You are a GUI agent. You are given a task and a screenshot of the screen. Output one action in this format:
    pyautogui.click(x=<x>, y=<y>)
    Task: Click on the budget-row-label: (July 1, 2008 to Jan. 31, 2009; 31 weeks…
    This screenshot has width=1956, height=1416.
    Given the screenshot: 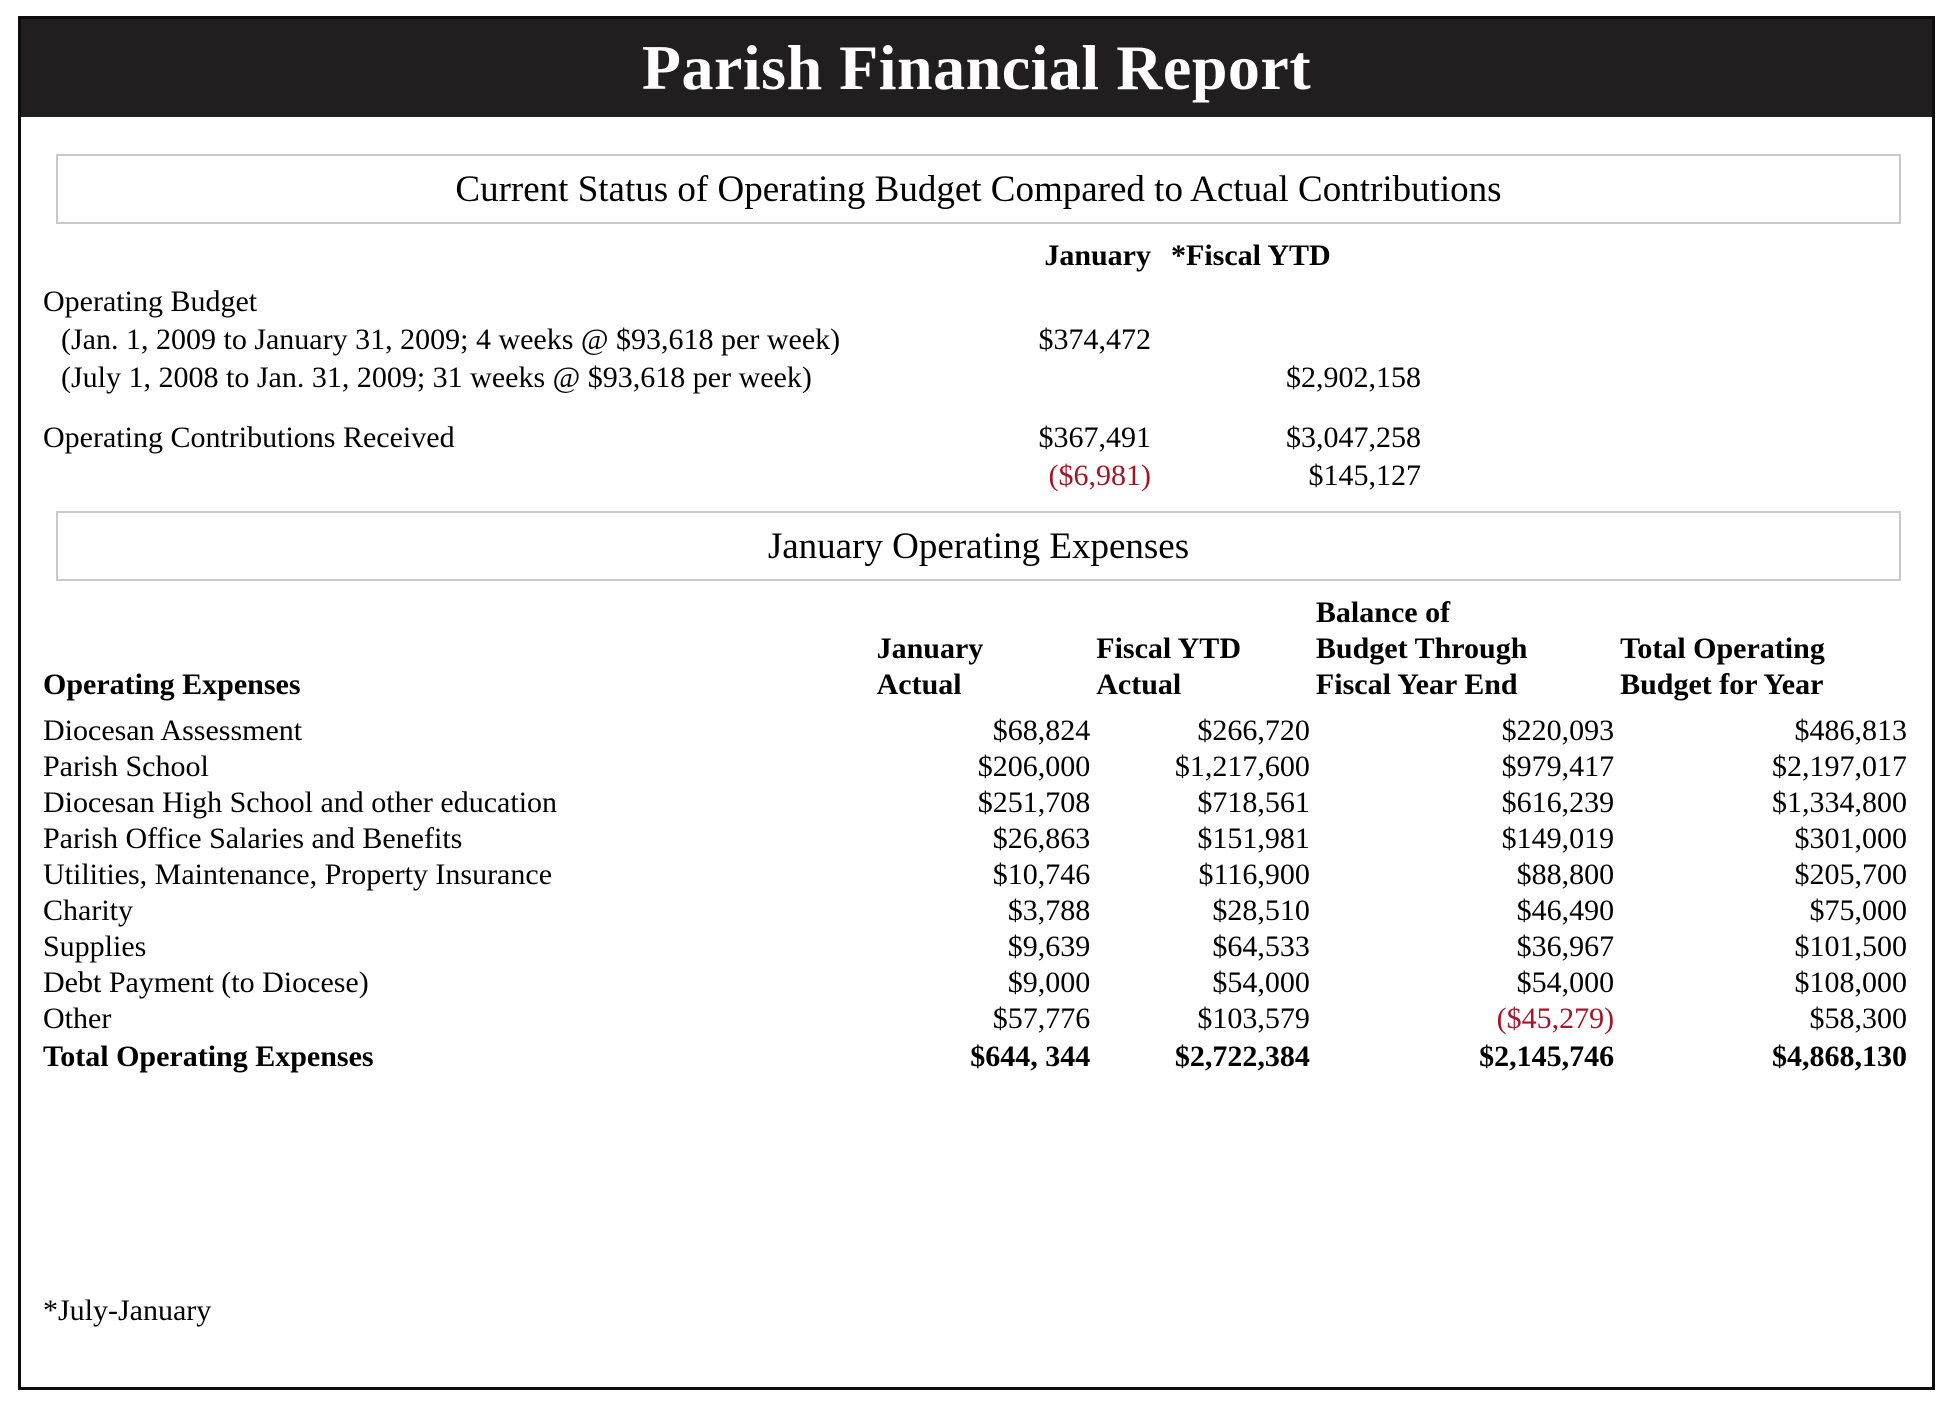 What is the action you would take?
    pyautogui.click(x=436, y=377)
    